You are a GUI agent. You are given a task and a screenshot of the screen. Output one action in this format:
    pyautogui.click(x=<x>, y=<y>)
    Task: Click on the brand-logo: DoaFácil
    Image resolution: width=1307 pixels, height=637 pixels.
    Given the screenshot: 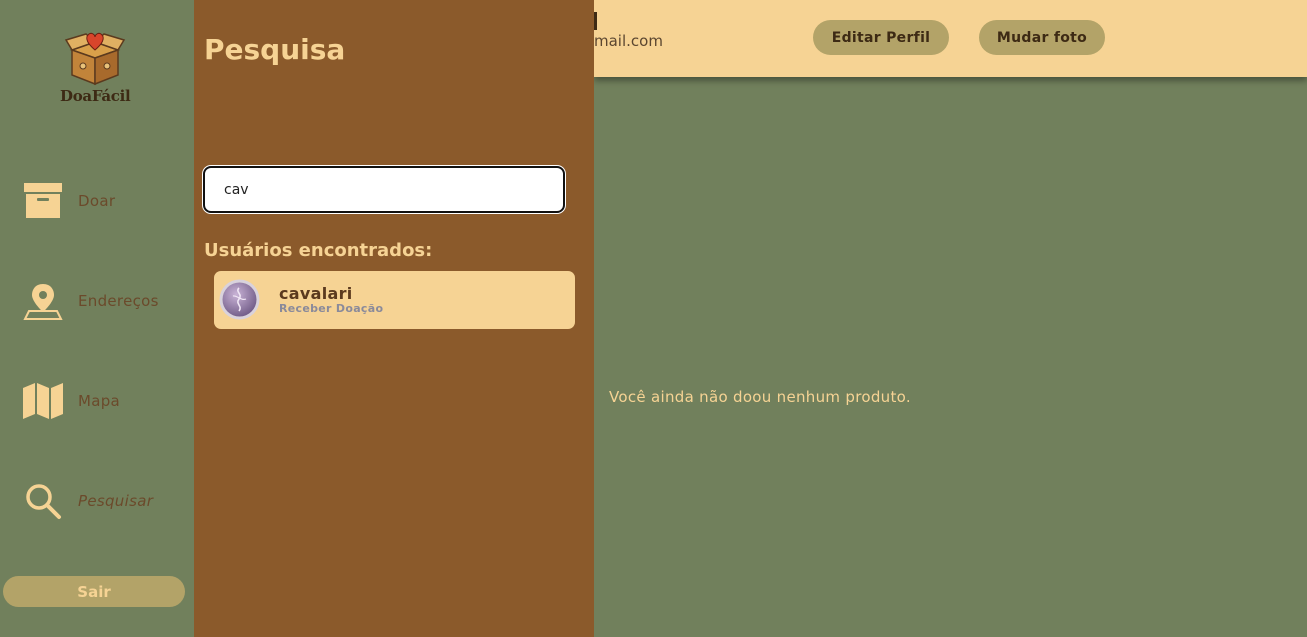 What is the action you would take?
    pyautogui.click(x=95, y=67)
    